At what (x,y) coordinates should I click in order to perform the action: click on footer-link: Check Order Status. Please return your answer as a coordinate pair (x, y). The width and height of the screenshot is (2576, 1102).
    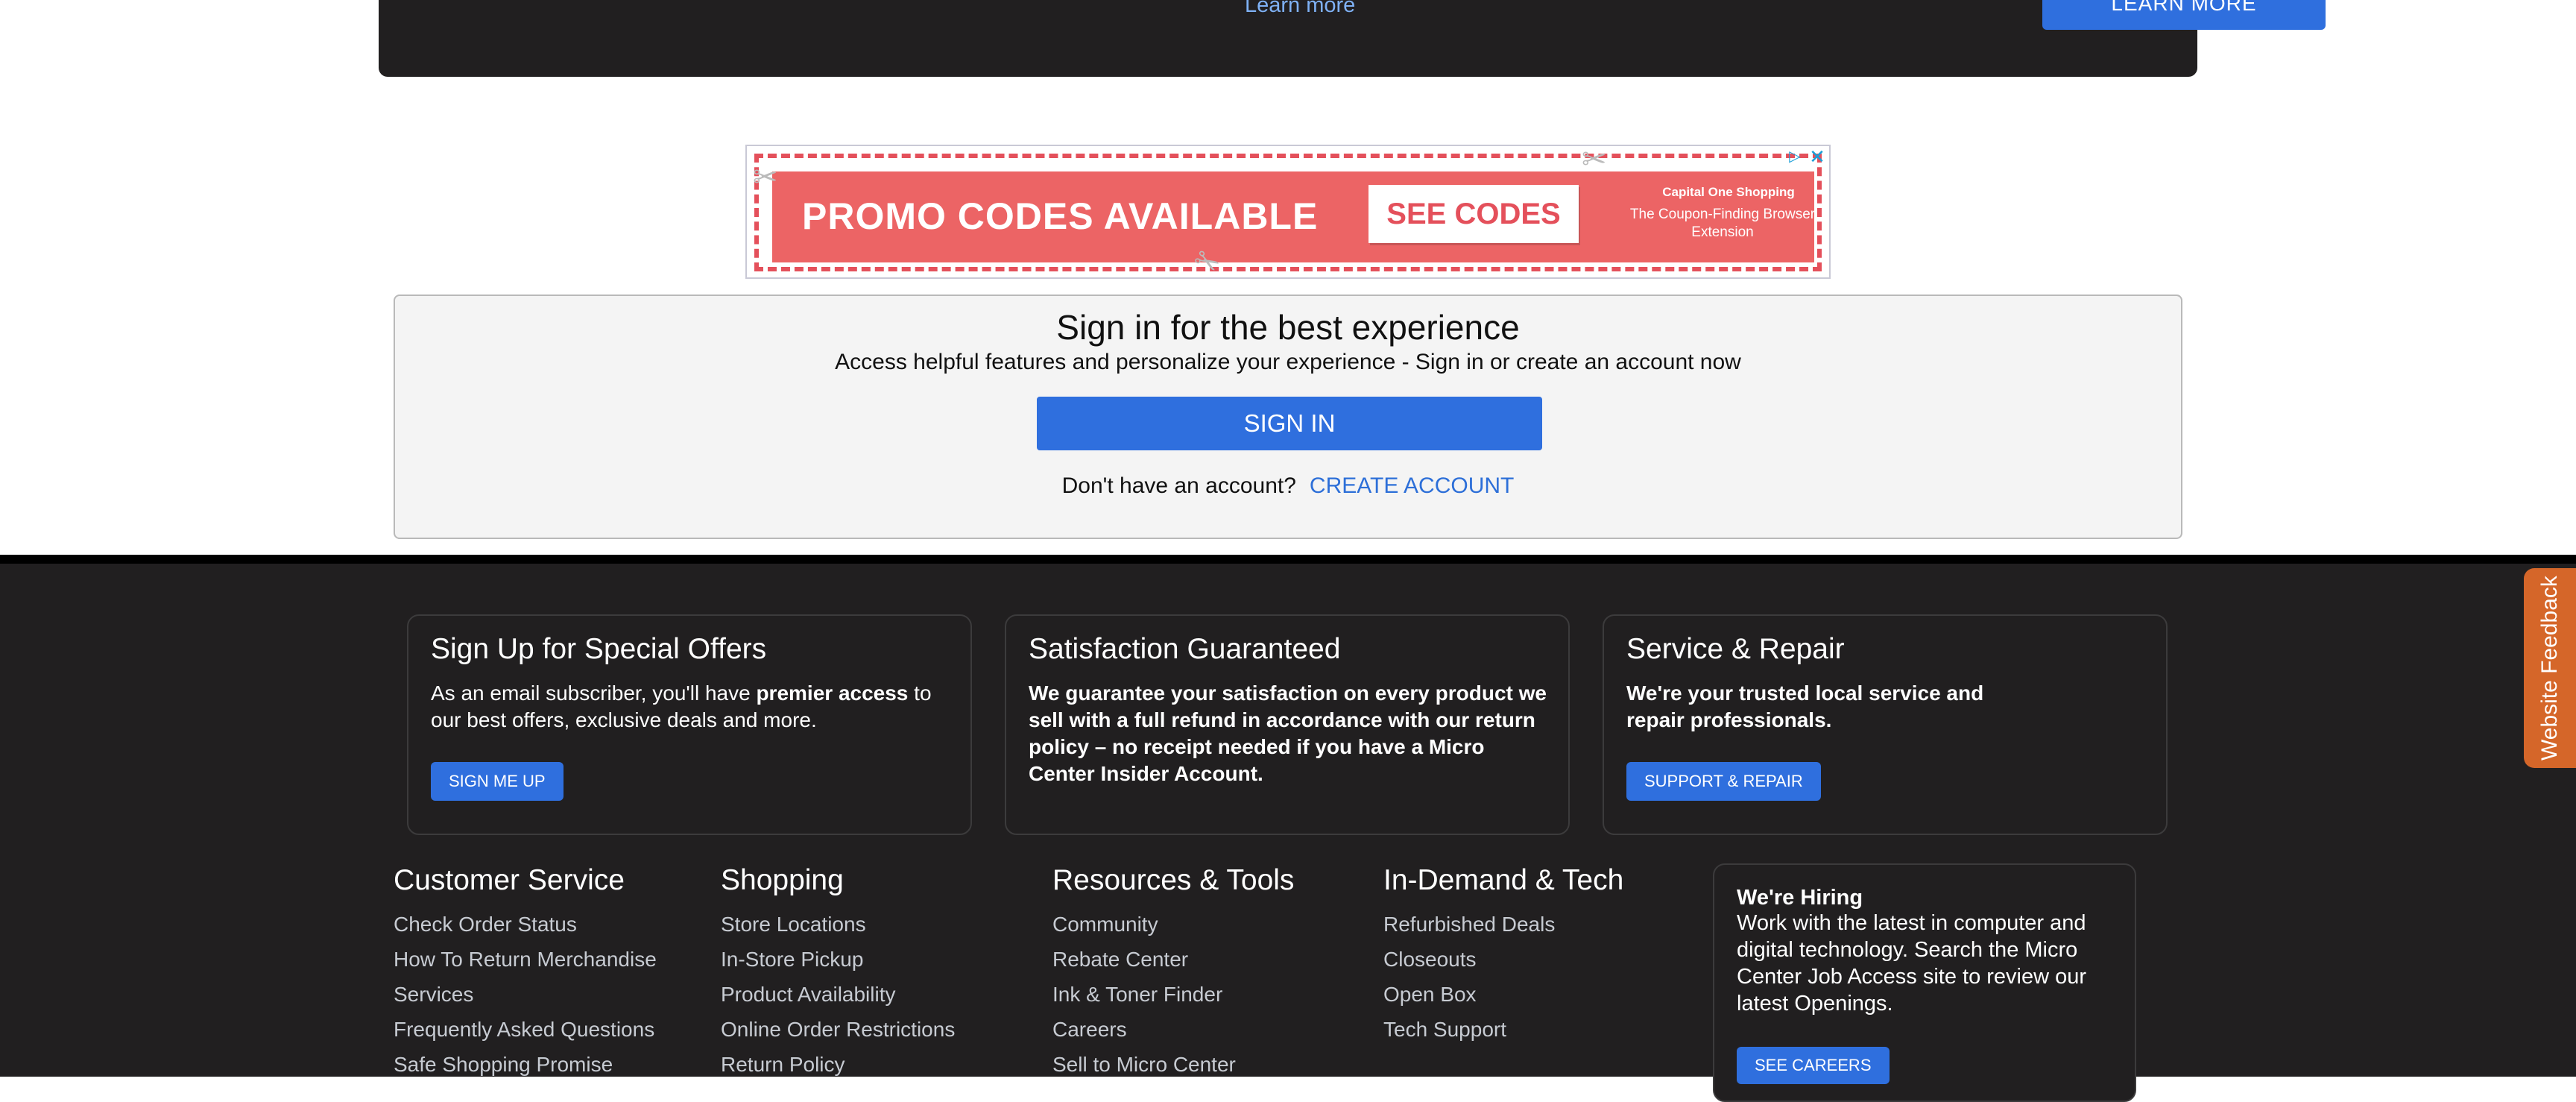
    Looking at the image, I should click on (525, 925).